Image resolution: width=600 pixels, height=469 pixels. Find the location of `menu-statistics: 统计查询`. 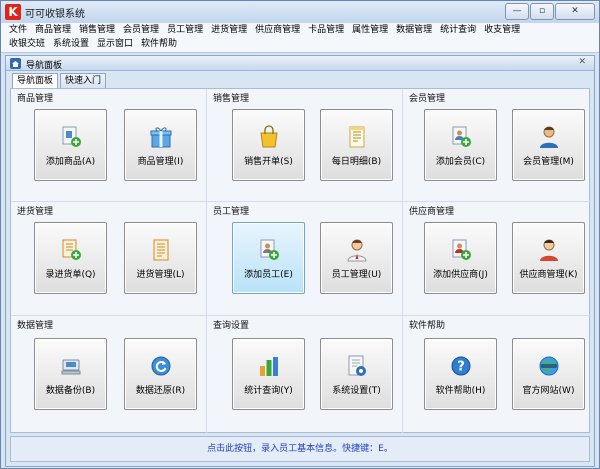

menu-statistics: 统计查询 is located at coordinates (458, 30).